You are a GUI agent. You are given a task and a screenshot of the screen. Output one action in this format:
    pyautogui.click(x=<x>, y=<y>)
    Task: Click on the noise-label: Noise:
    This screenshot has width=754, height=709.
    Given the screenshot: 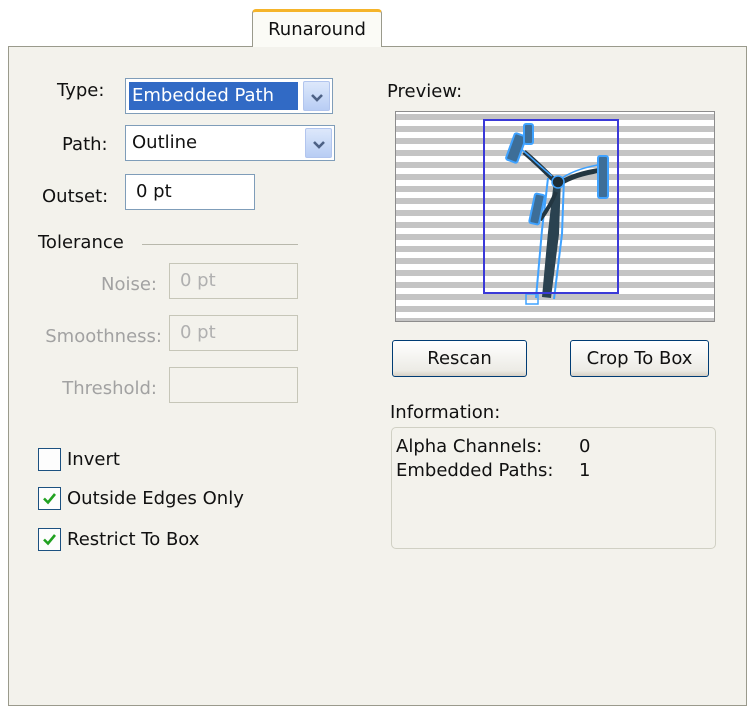 What is the action you would take?
    pyautogui.click(x=129, y=284)
    